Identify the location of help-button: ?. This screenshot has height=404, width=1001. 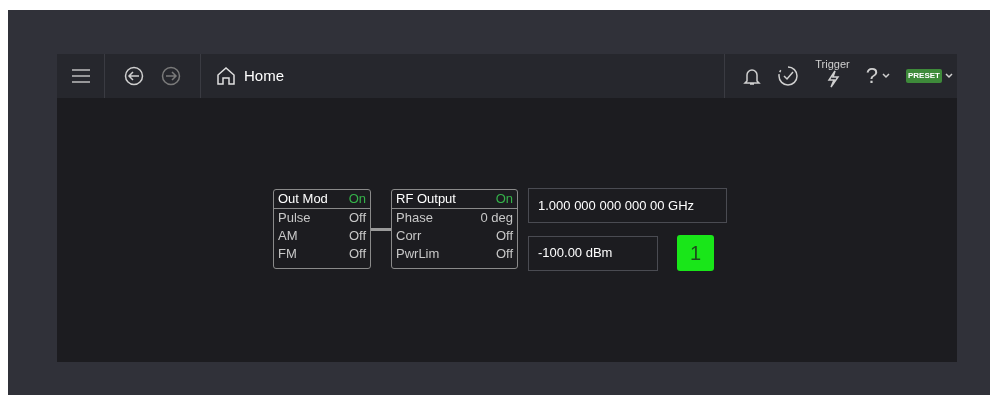
(877, 76).